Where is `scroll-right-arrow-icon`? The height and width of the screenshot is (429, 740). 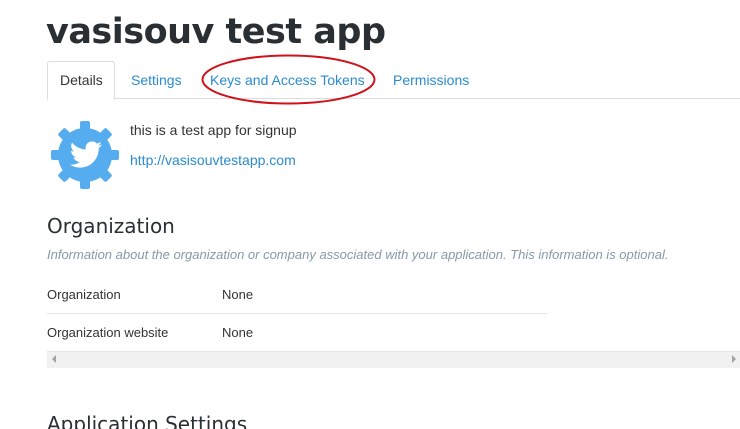
scroll-right-arrow-icon is located at coordinates (734, 359).